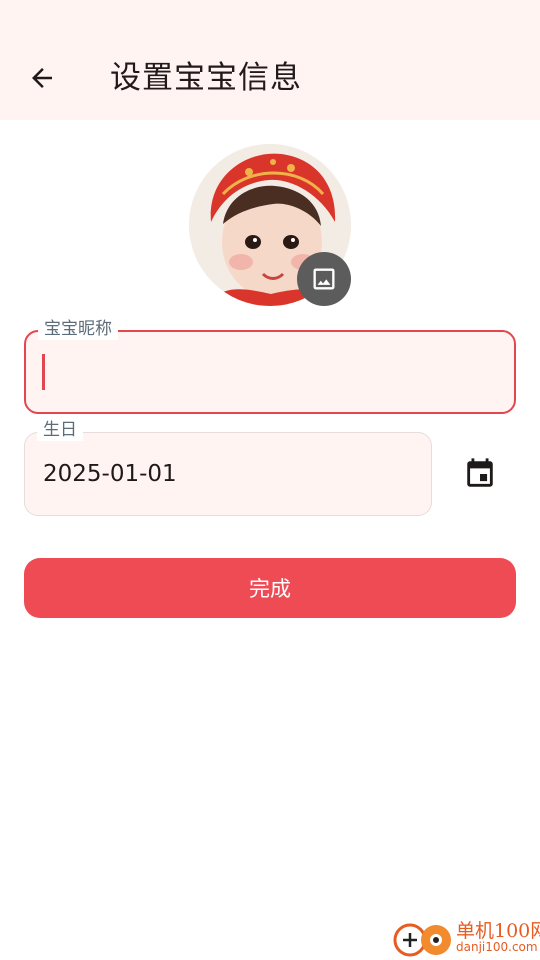  I want to click on arrow-left-icon, so click(42, 78).